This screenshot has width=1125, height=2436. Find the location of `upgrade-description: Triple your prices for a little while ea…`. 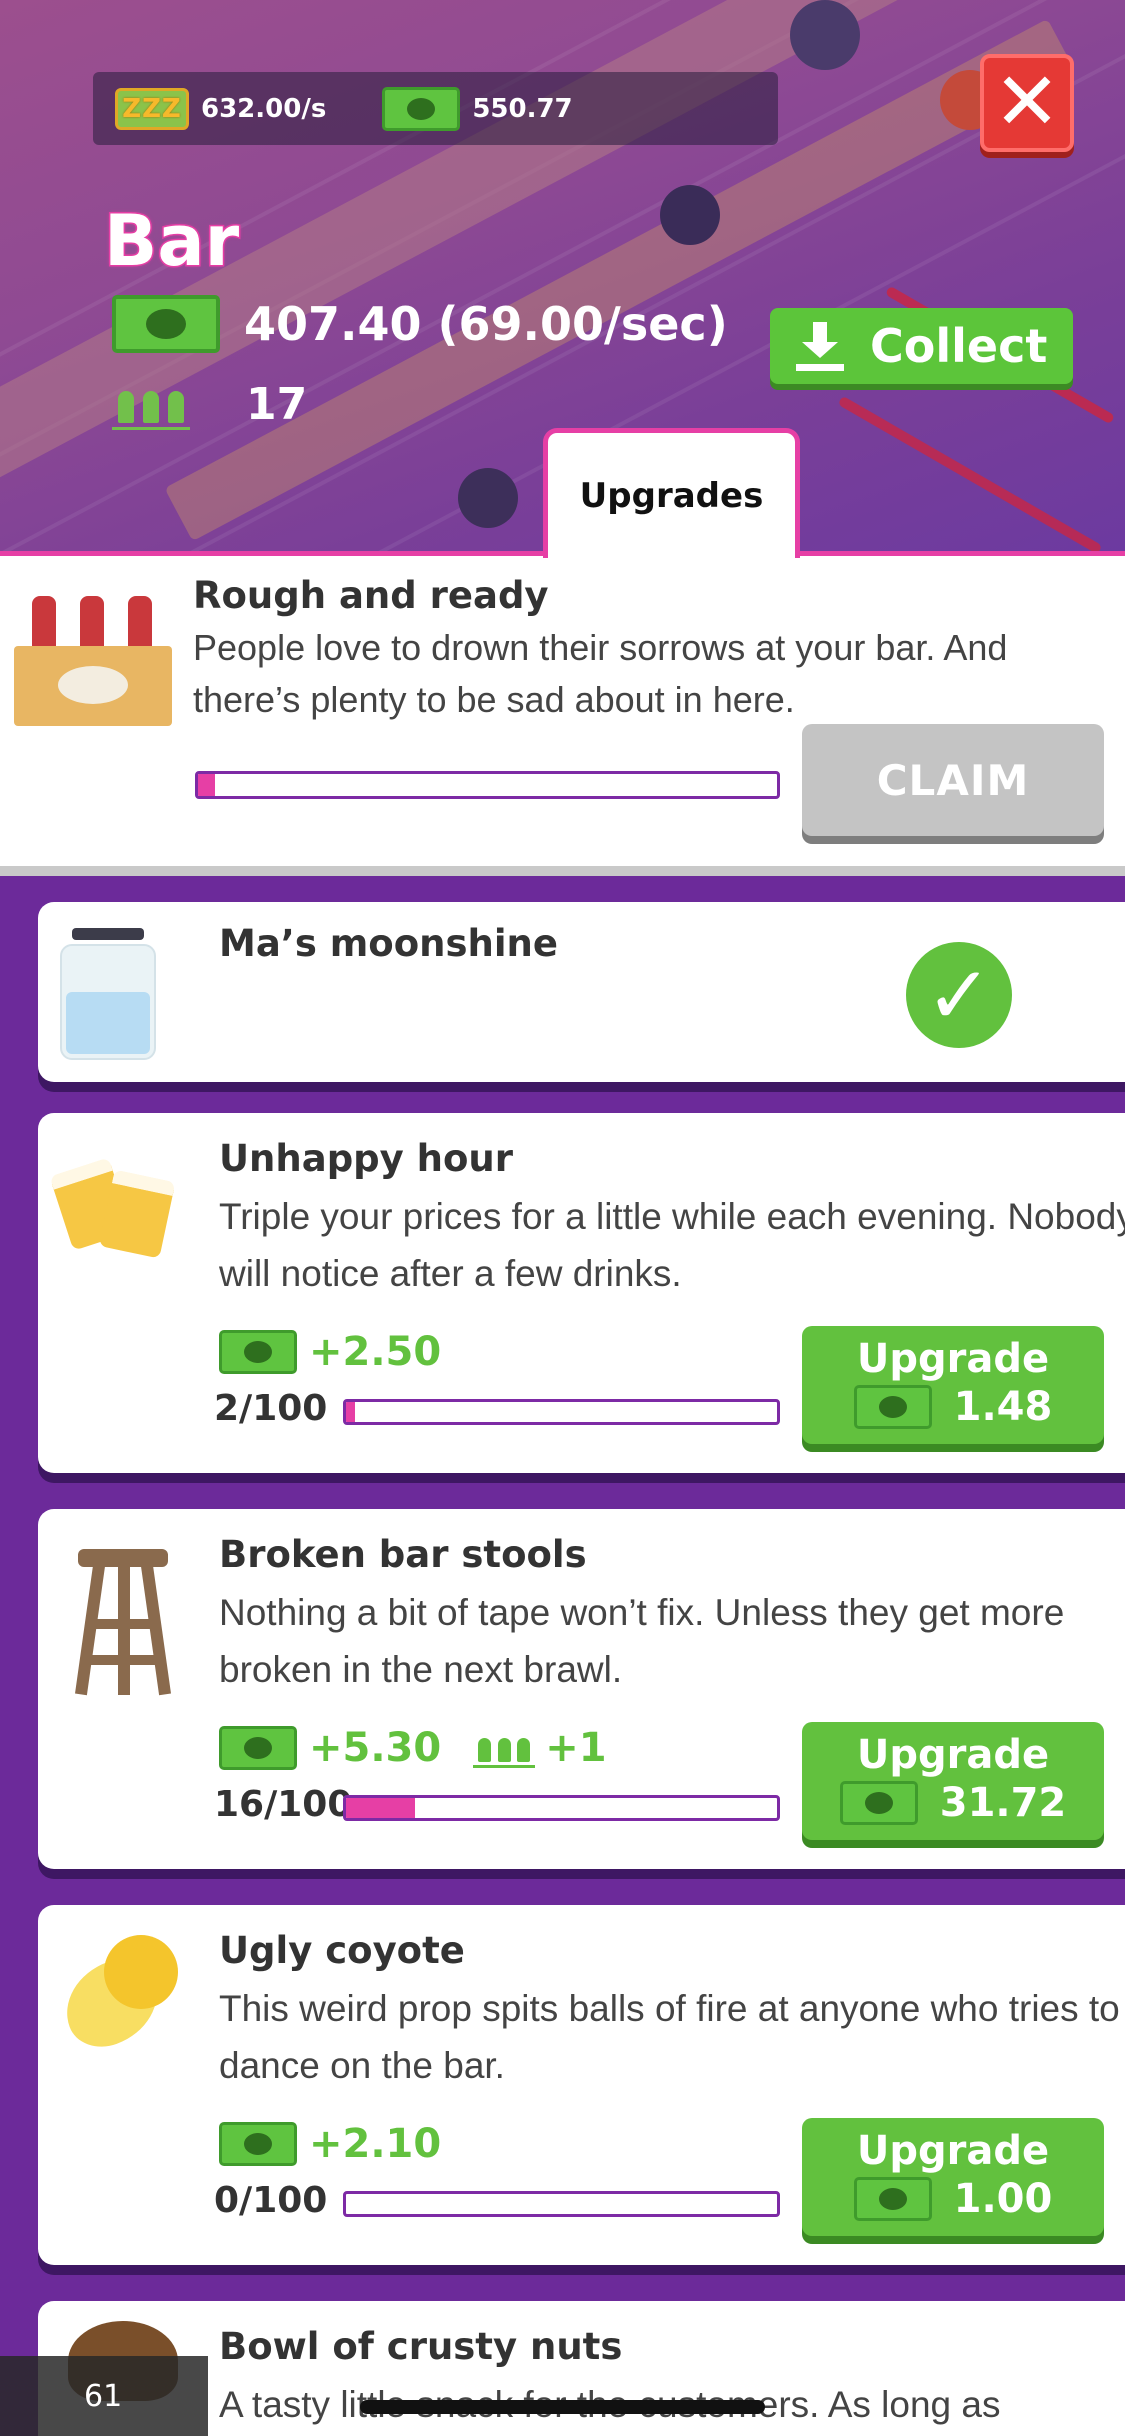

upgrade-description: Triple your prices for a little while ea… is located at coordinates (672, 1245).